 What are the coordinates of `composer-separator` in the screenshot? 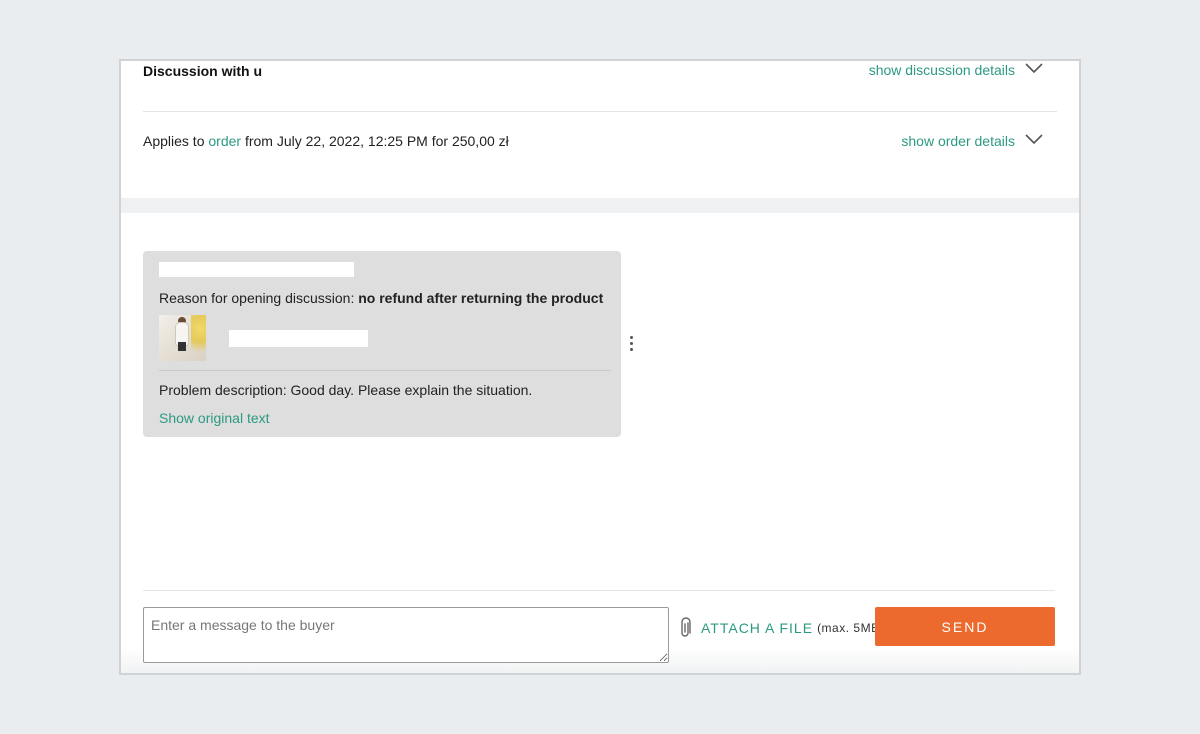 It's located at (599, 590).